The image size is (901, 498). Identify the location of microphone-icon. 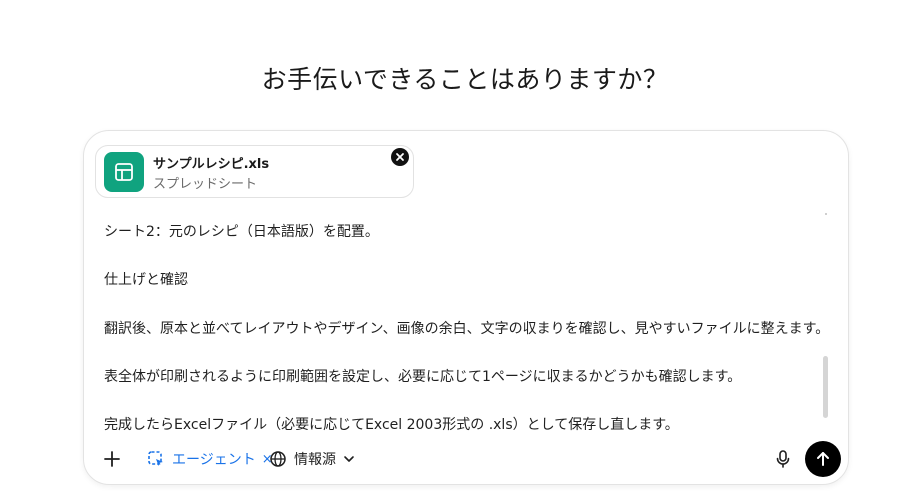
(783, 459).